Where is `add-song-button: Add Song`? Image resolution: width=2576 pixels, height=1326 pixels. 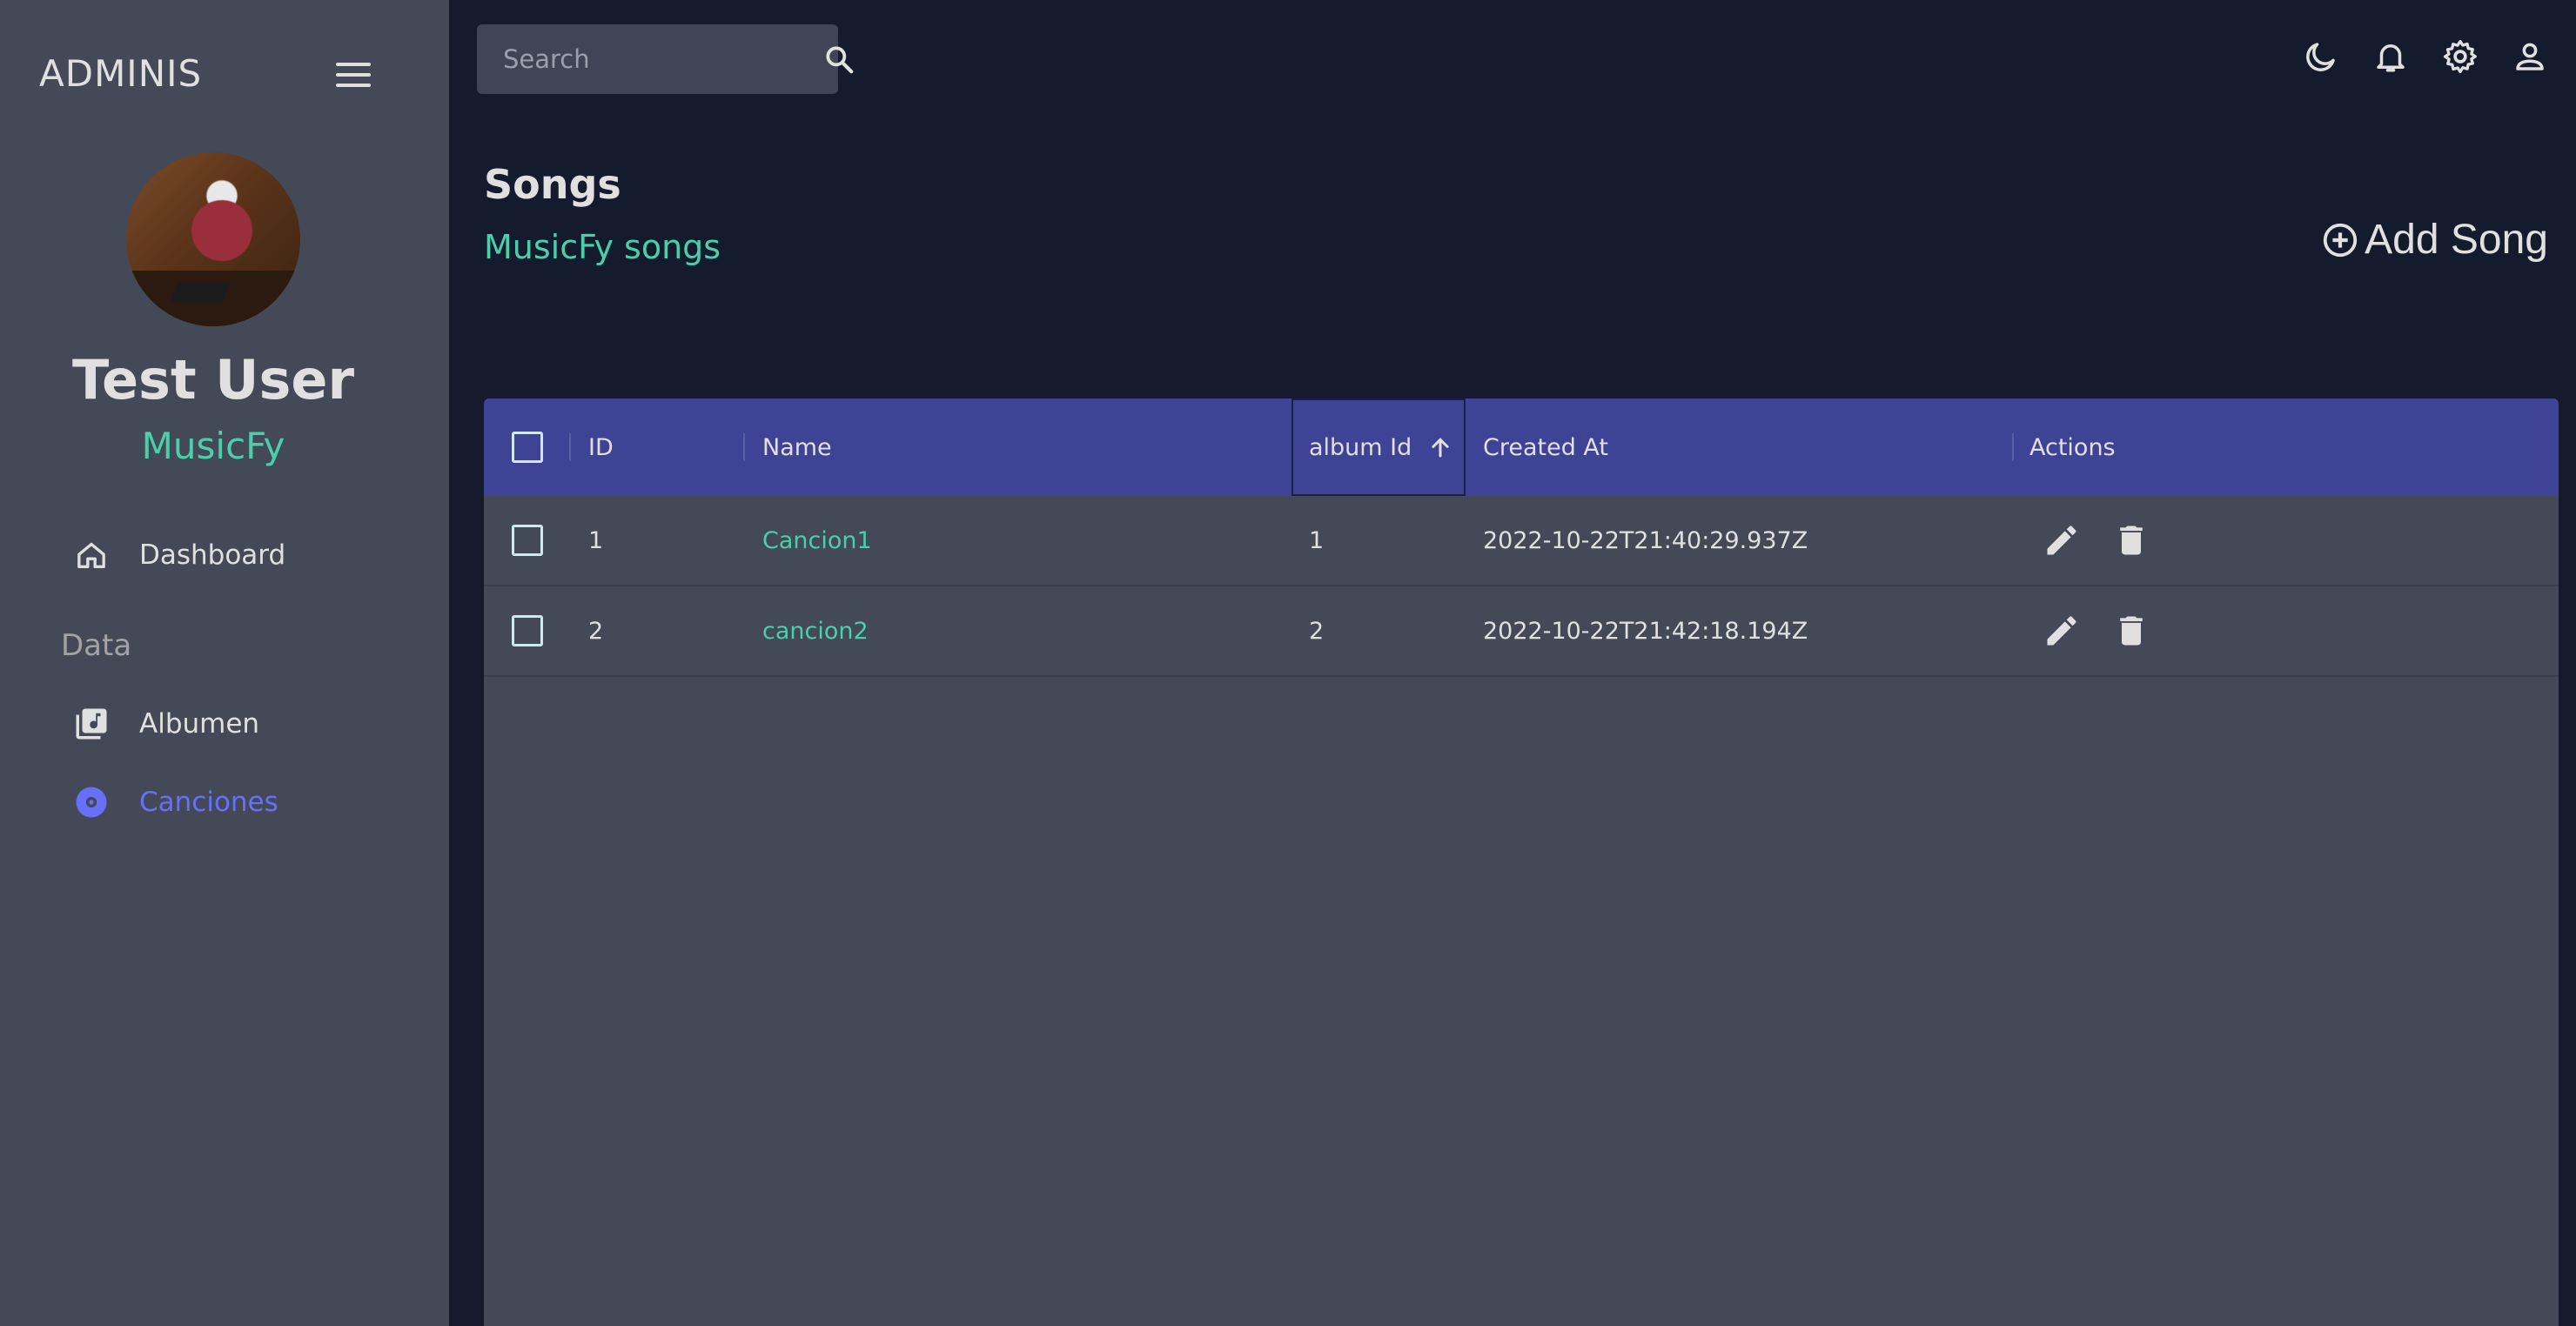 add-song-button: Add Song is located at coordinates (2433, 240).